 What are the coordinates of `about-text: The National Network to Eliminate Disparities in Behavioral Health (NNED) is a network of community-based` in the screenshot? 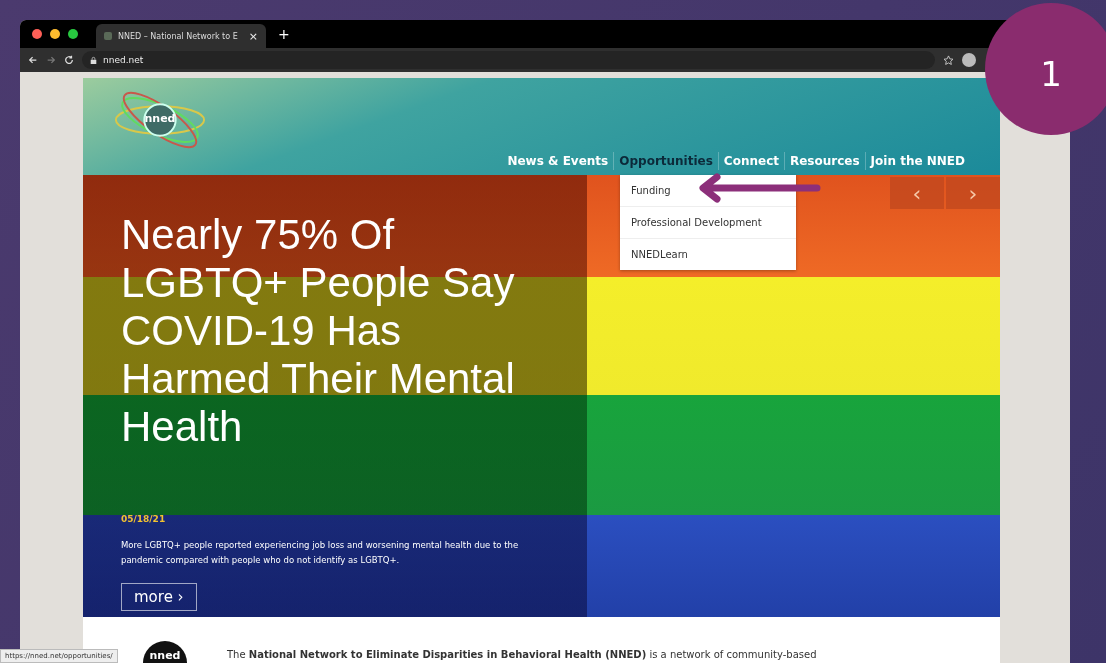 It's located at (522, 655).